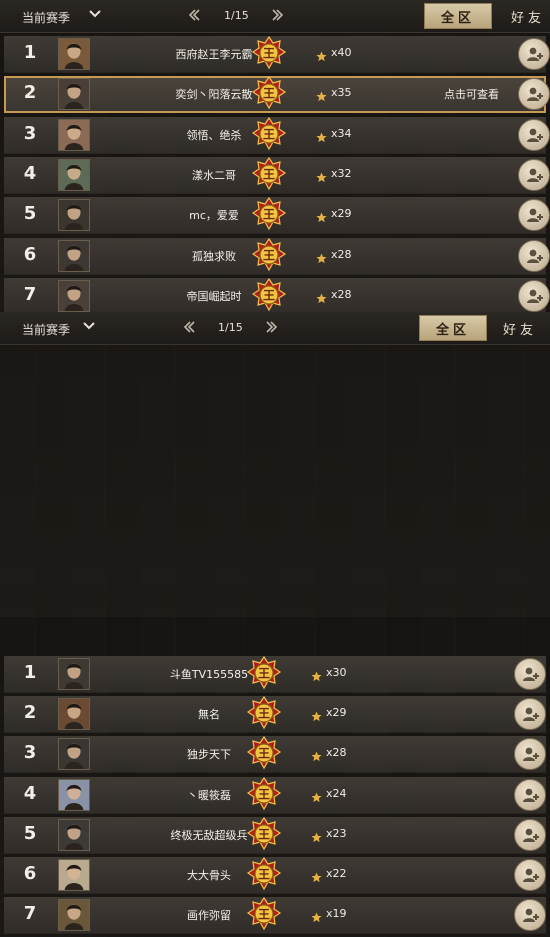 This screenshot has height=937, width=550. What do you see at coordinates (30, 294) in the screenshot?
I see `rank-number: 7` at bounding box center [30, 294].